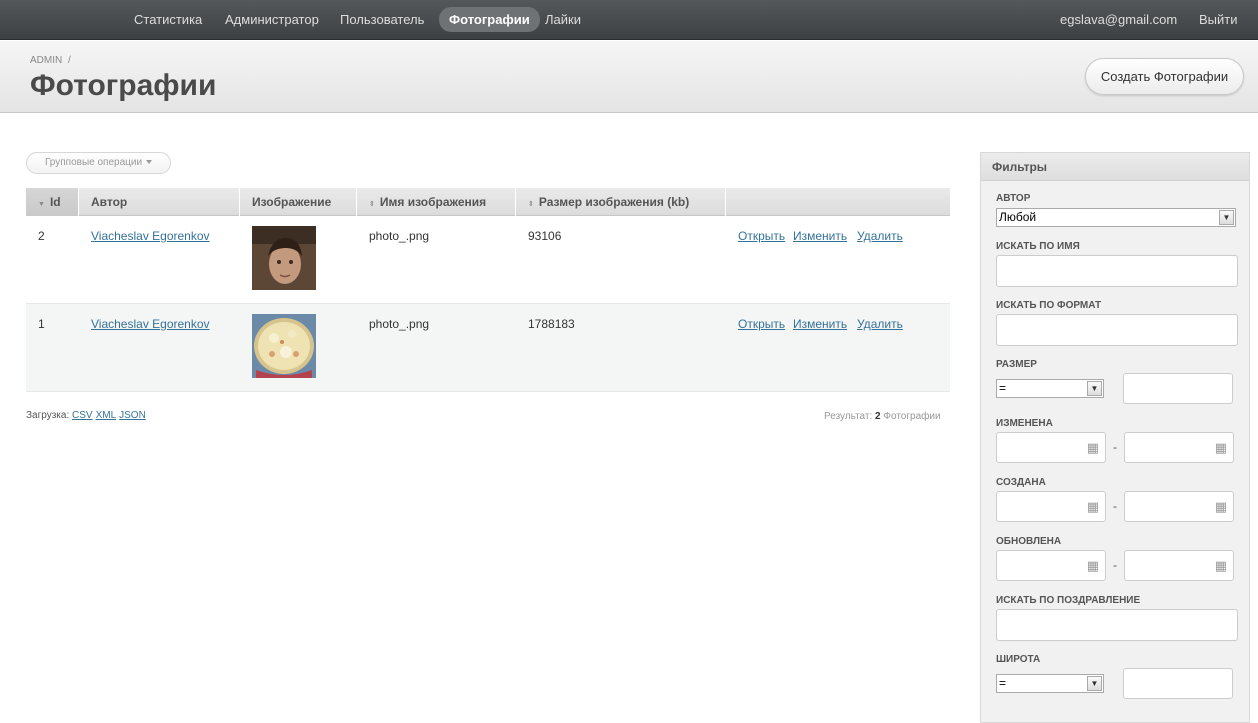 Image resolution: width=1258 pixels, height=723 pixels. I want to click on bulk-actions-button: Групповые операции, so click(98, 163).